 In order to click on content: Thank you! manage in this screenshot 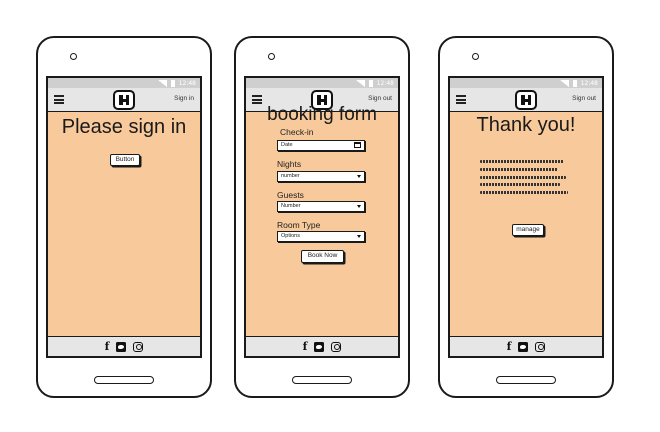, I will do `click(526, 218)`.